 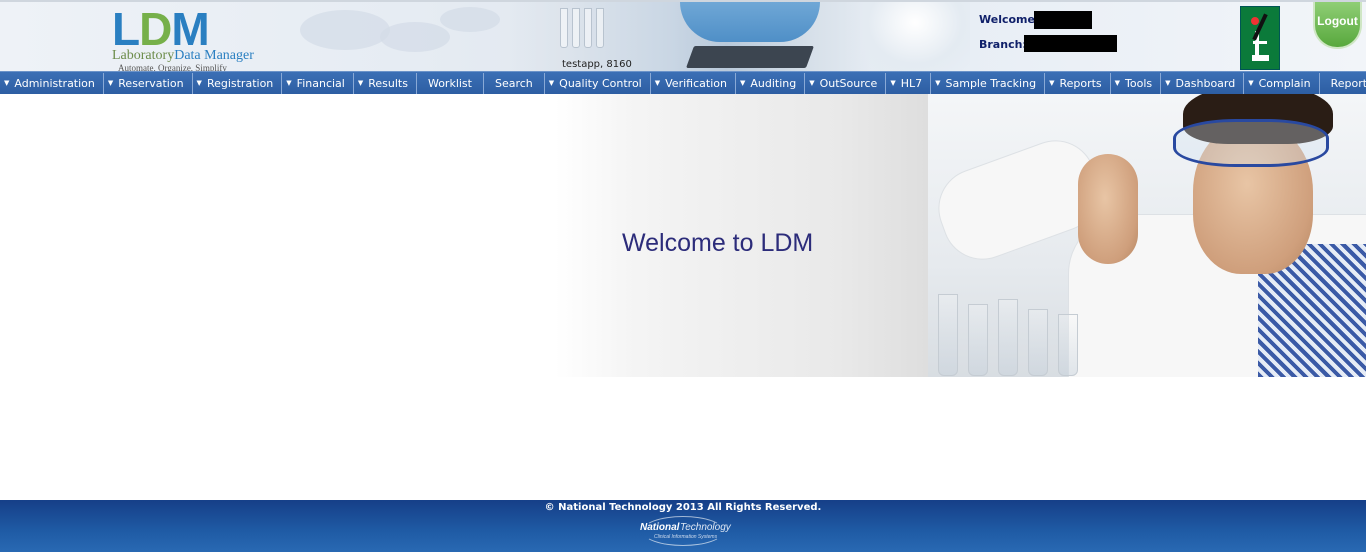 I want to click on logo-tagline: Automate, Organize, Simplify, so click(x=172, y=67).